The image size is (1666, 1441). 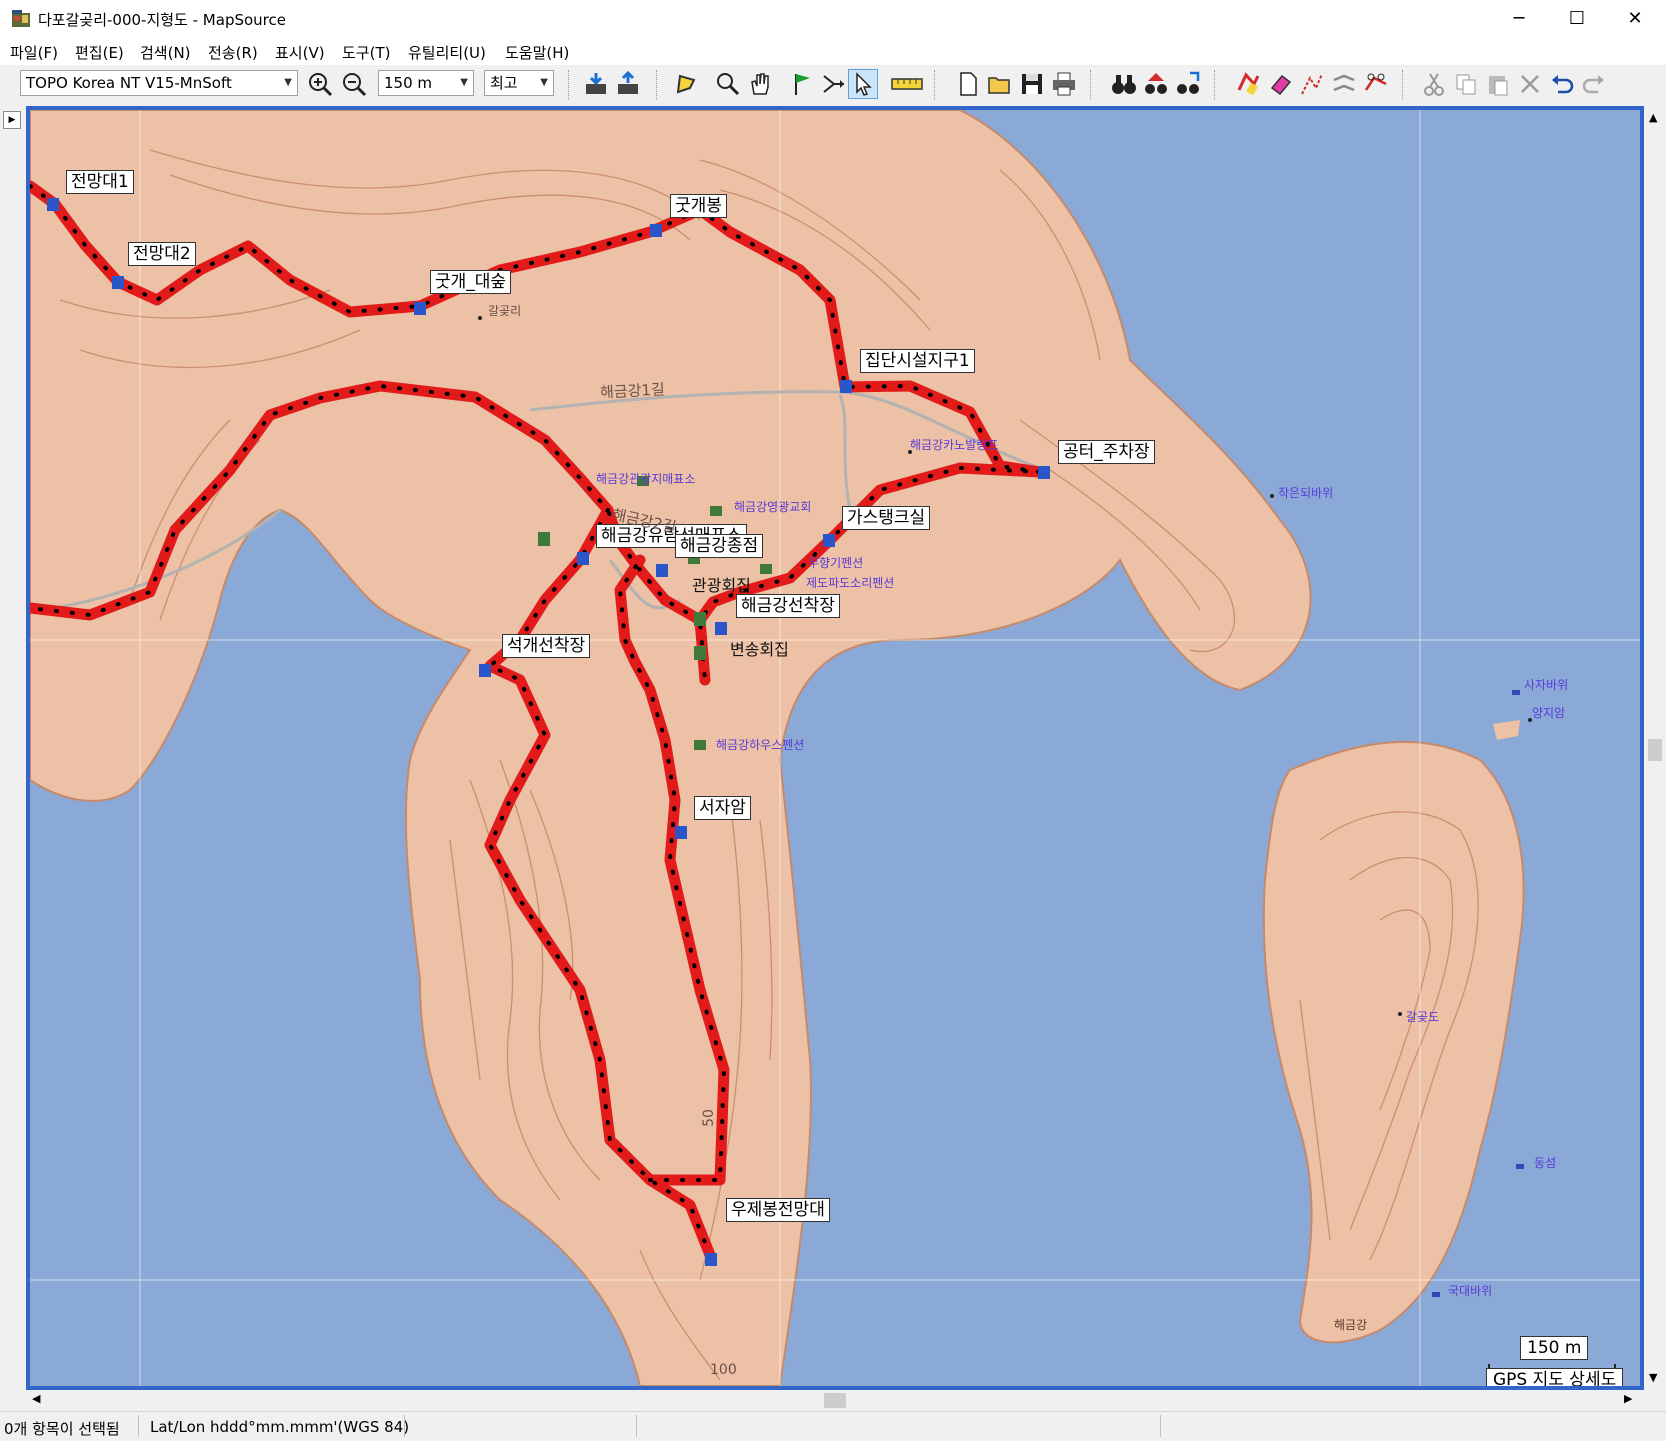 I want to click on waypoint-label: 석개선착장, so click(x=546, y=646).